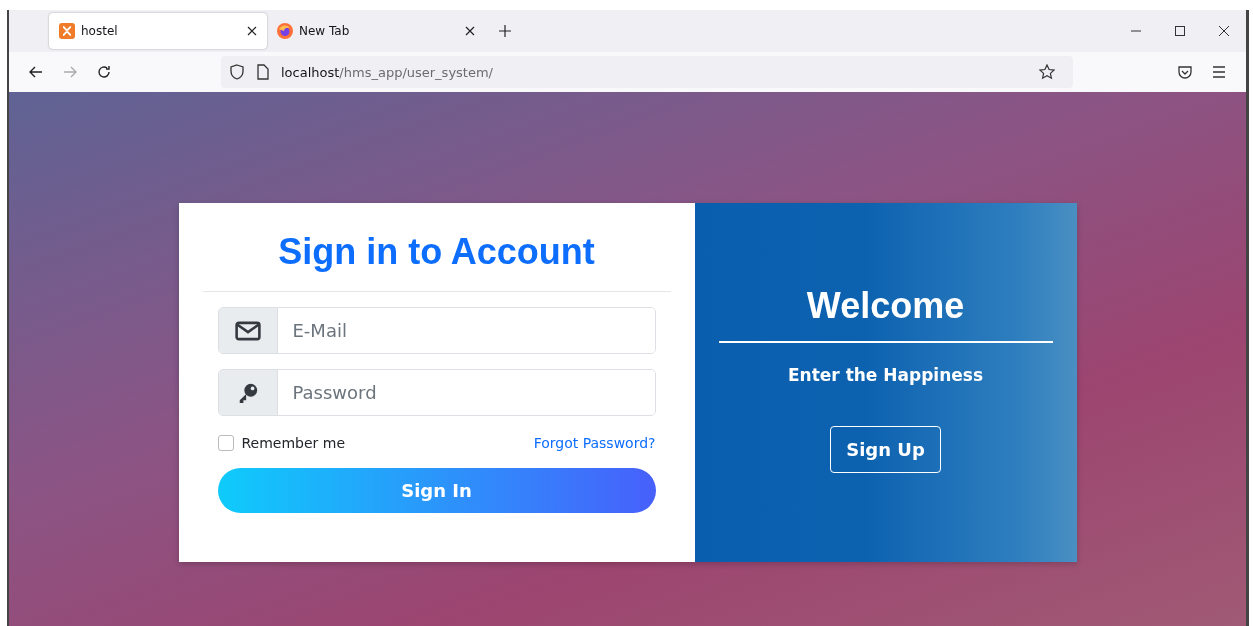  What do you see at coordinates (293, 443) in the screenshot?
I see `remember-label: Remember me` at bounding box center [293, 443].